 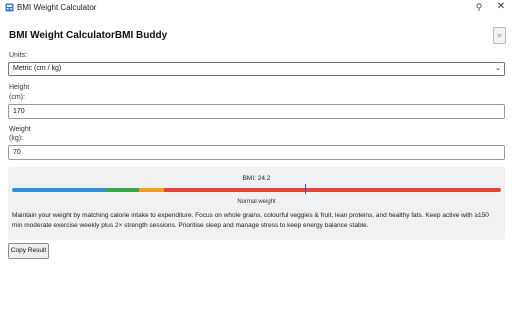 I want to click on height-input: 170, so click(x=256, y=111).